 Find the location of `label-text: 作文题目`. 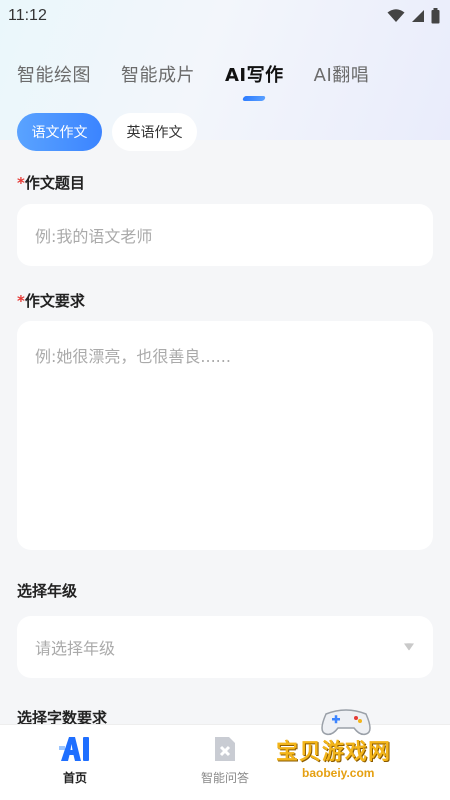

label-text: 作文题目 is located at coordinates (54, 183).